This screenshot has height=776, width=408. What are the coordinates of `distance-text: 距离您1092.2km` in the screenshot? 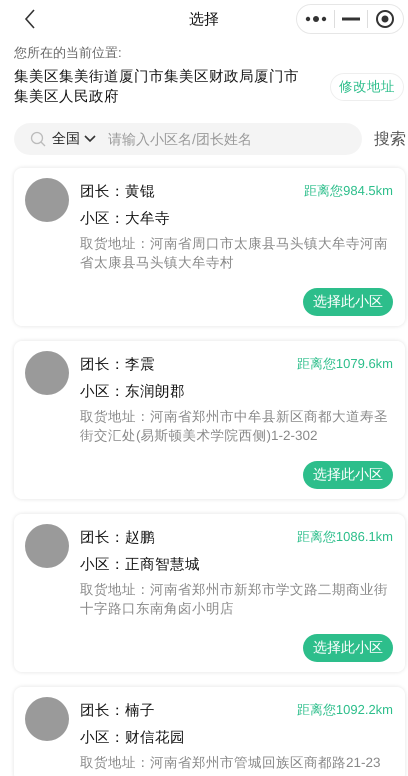 It's located at (344, 710).